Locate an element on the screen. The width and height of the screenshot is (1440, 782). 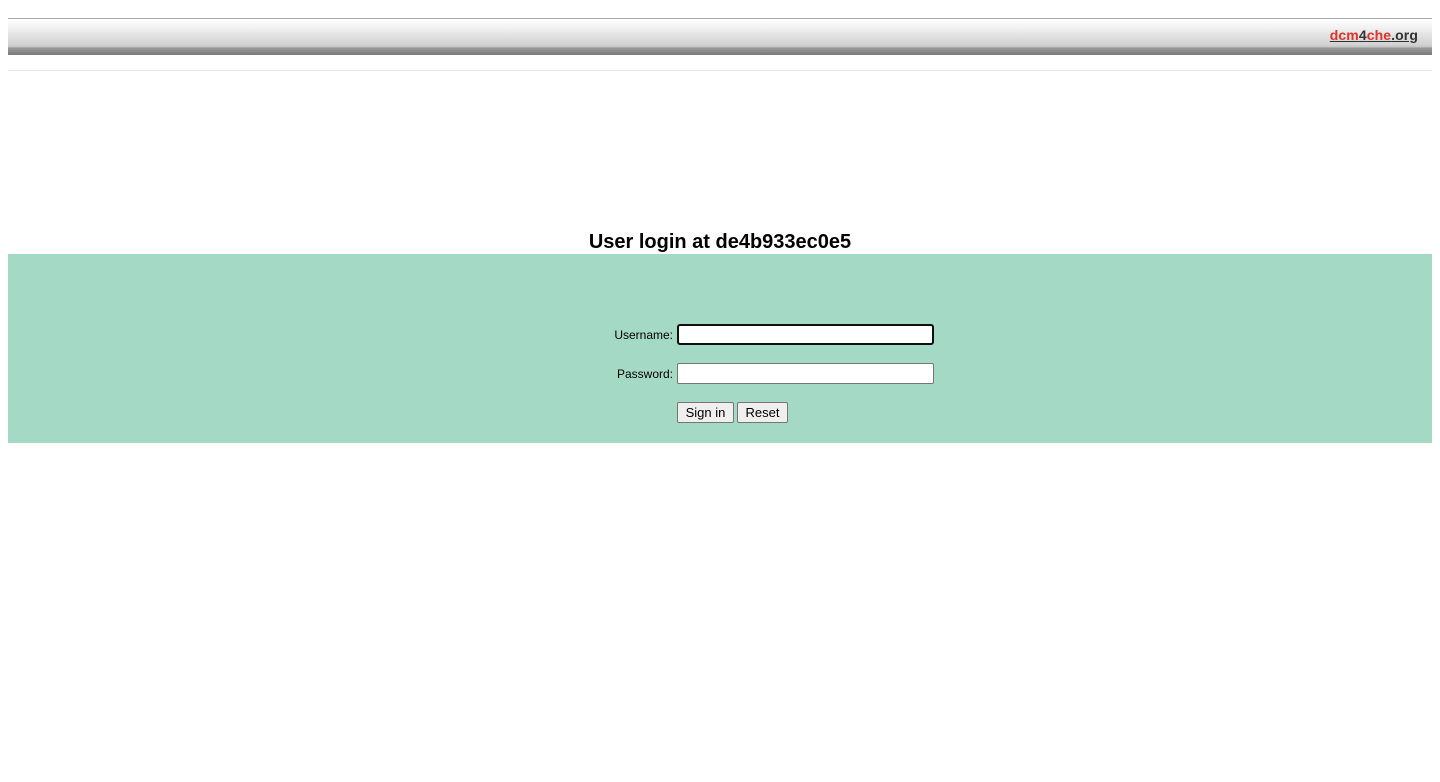
login-title: User login at de4b933ec0e5 is located at coordinates (720, 242).